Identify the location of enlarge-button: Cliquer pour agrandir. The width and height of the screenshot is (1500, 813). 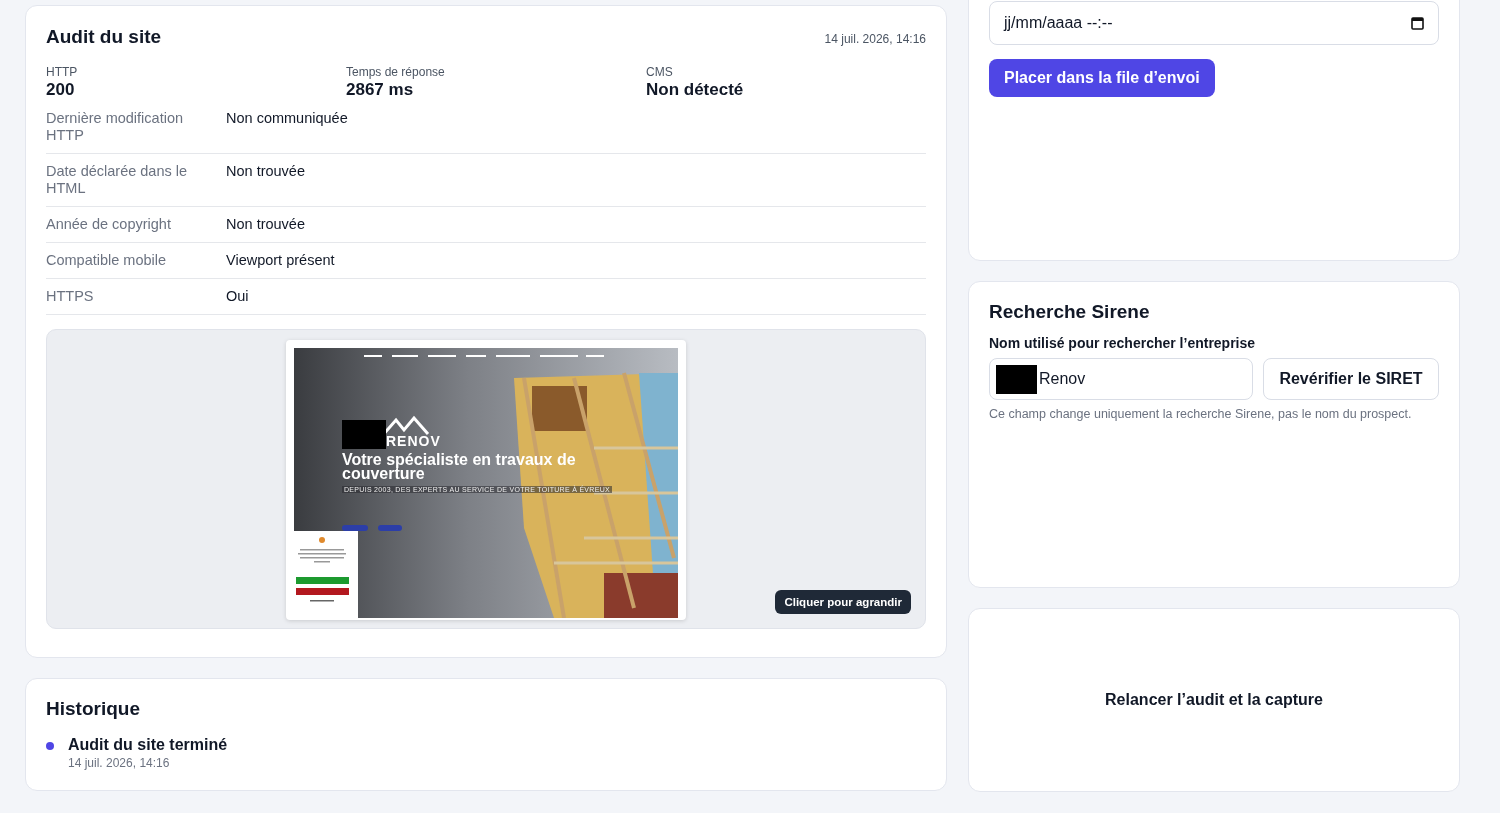
(843, 602).